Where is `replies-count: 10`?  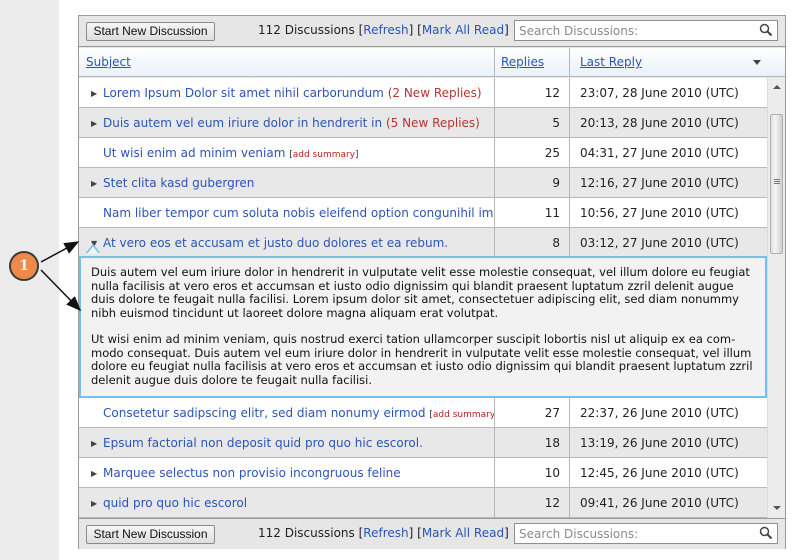
replies-count: 10 is located at coordinates (532, 472).